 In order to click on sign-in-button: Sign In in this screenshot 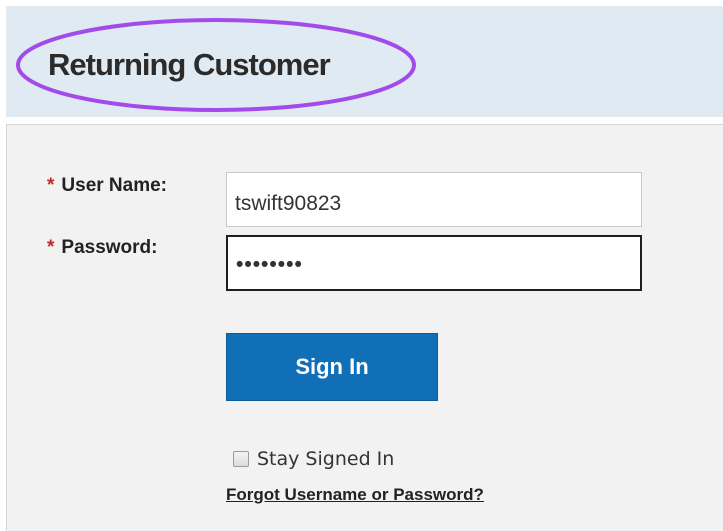, I will do `click(332, 367)`.